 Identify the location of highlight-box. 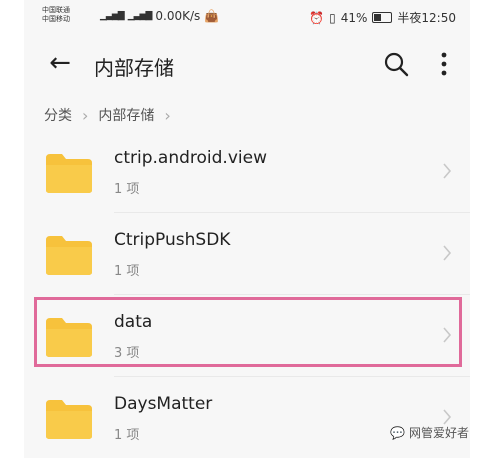
(248, 332).